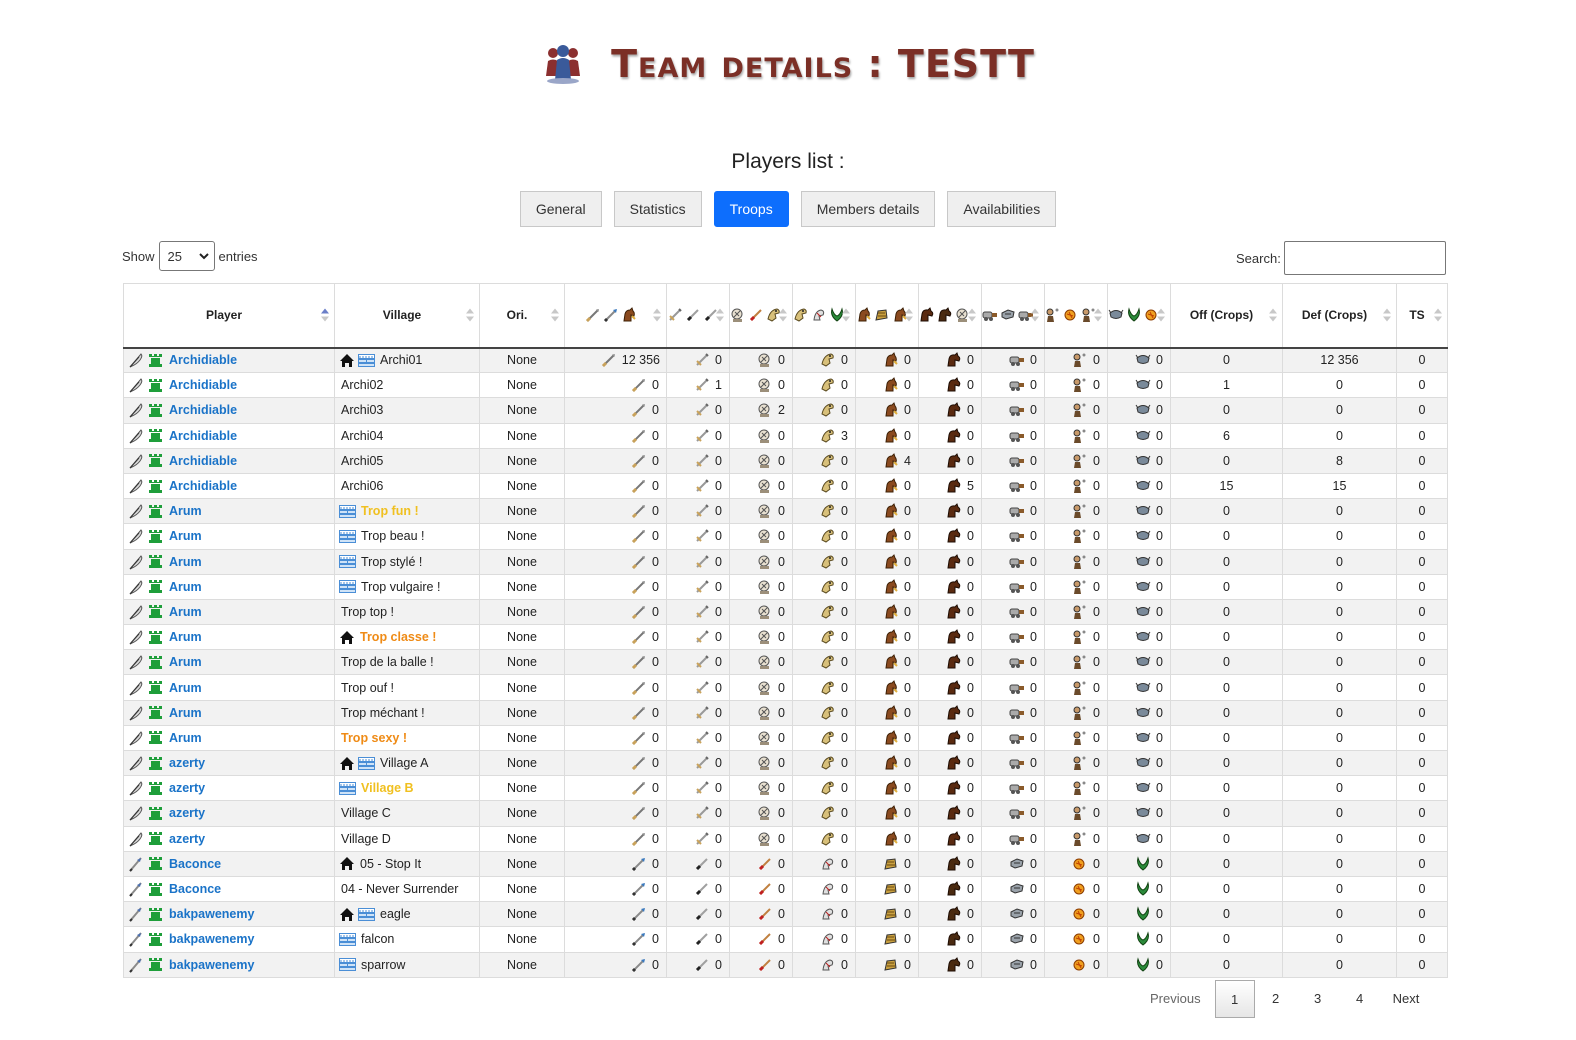  I want to click on show-label: Show, so click(138, 256).